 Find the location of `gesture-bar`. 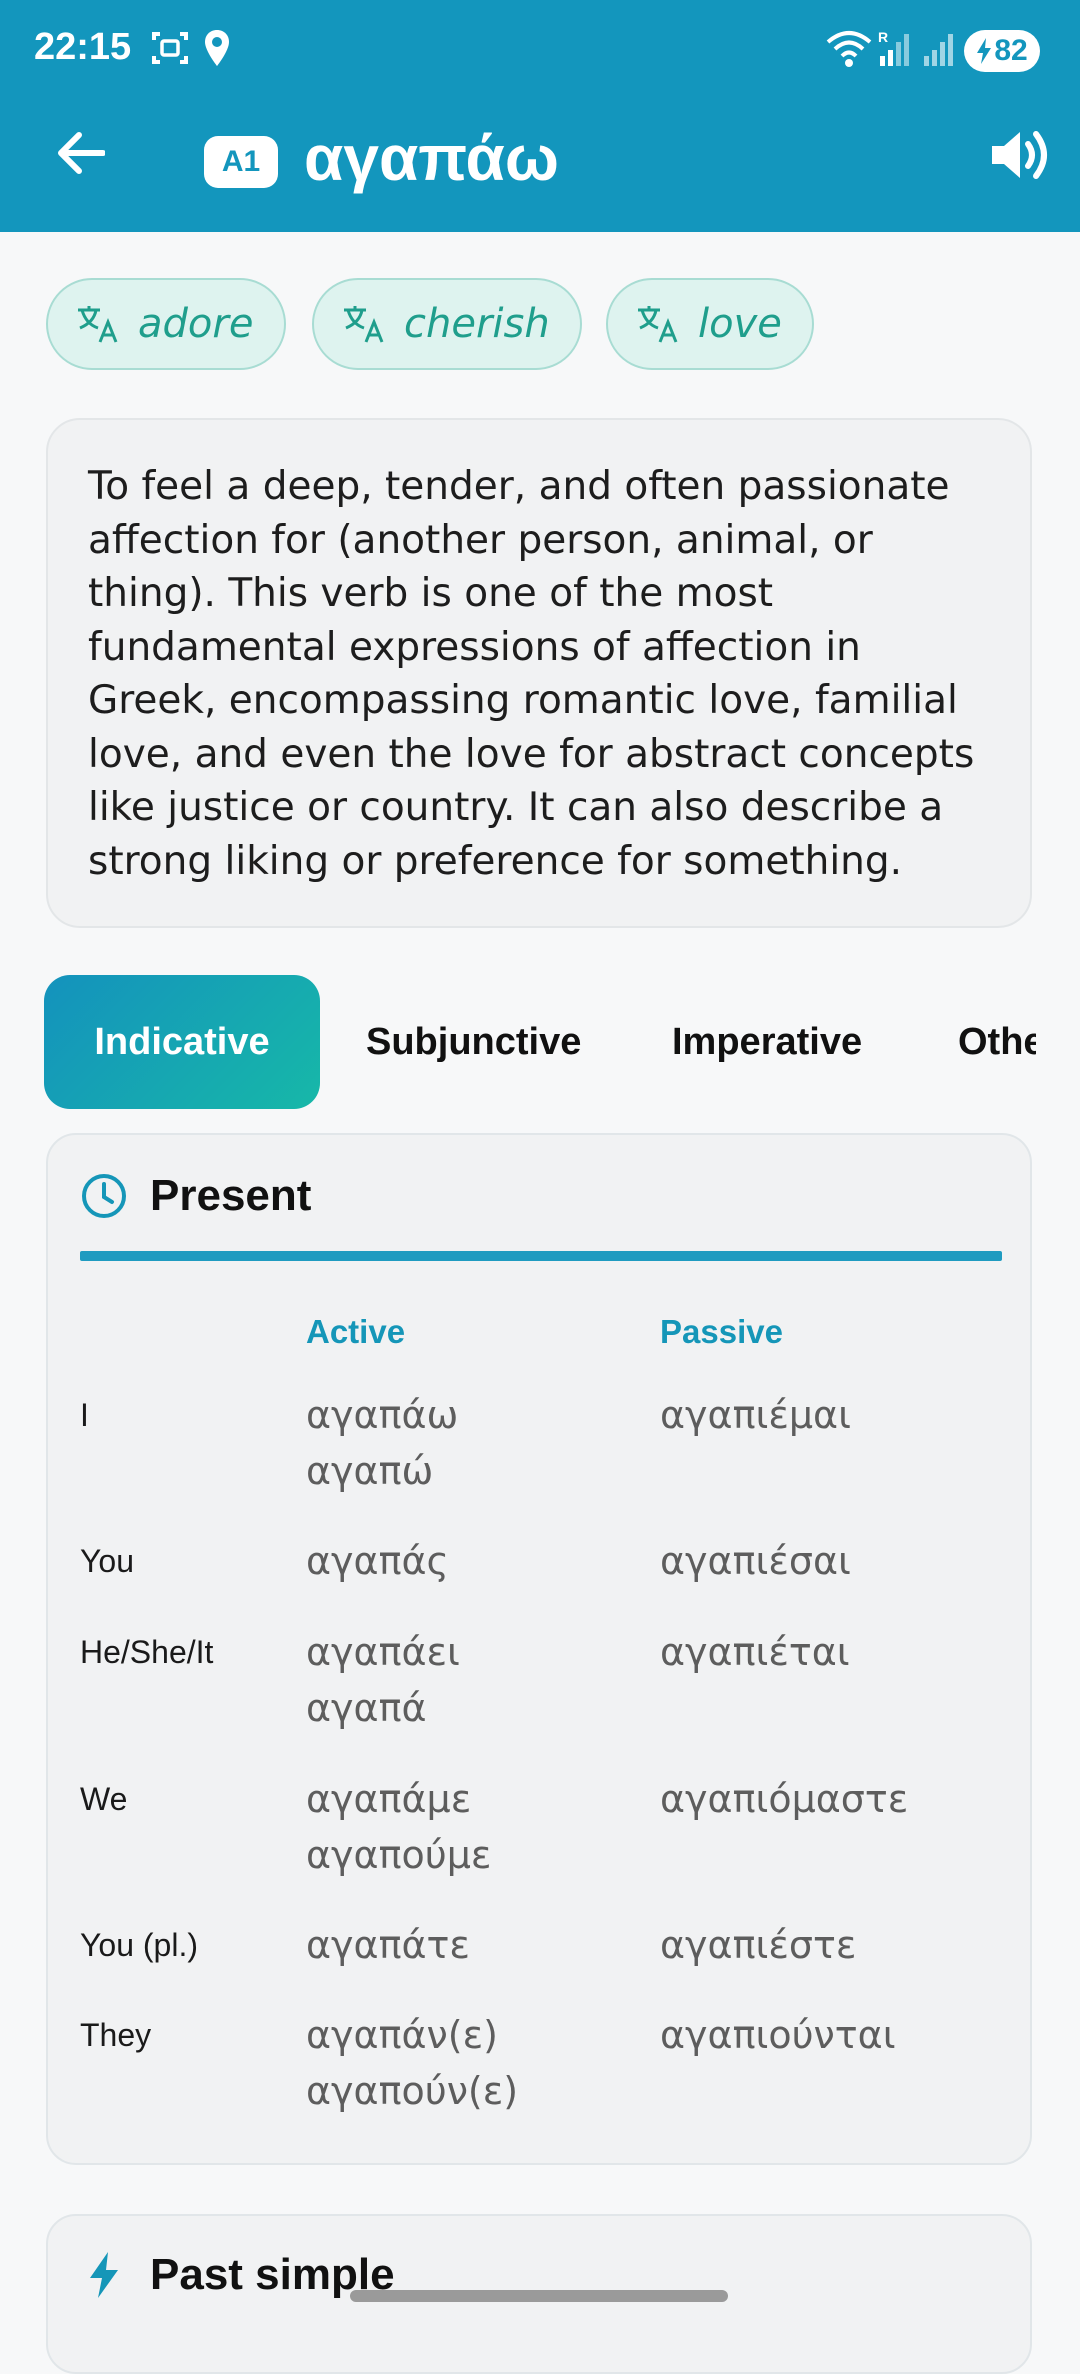

gesture-bar is located at coordinates (539, 2296).